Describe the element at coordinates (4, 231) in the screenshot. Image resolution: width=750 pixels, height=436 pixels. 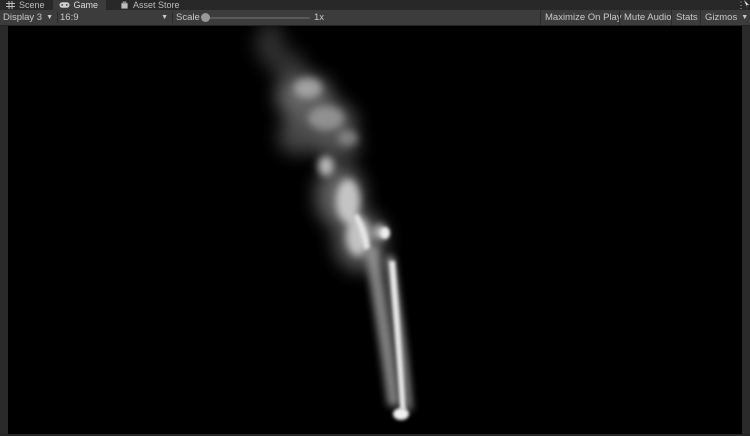
I see `letterbox-left` at that location.